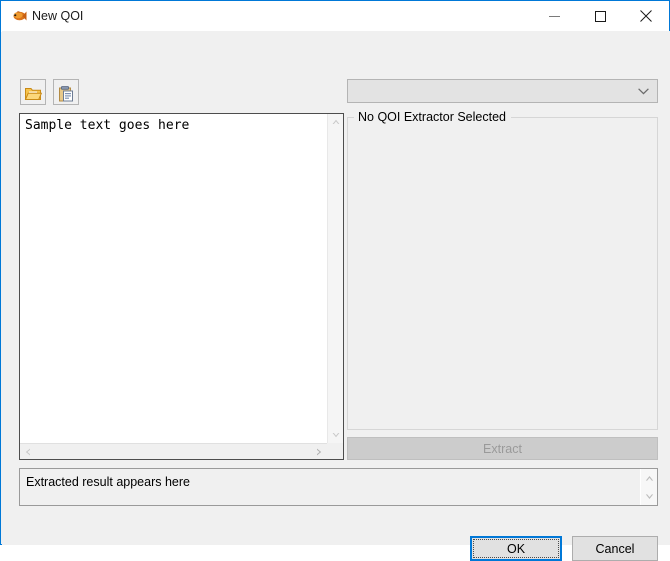 This screenshot has height=561, width=670. What do you see at coordinates (615, 548) in the screenshot?
I see `cancel-button: Cancel` at bounding box center [615, 548].